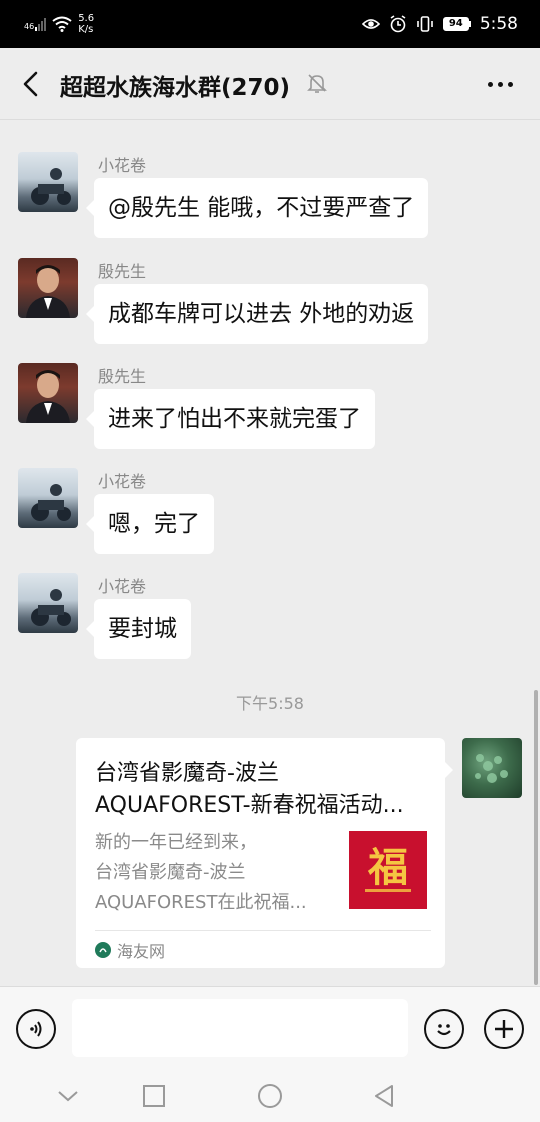  What do you see at coordinates (257, 314) in the screenshot?
I see `message-bubble: 成都车牌可以进去 外地的劝返` at bounding box center [257, 314].